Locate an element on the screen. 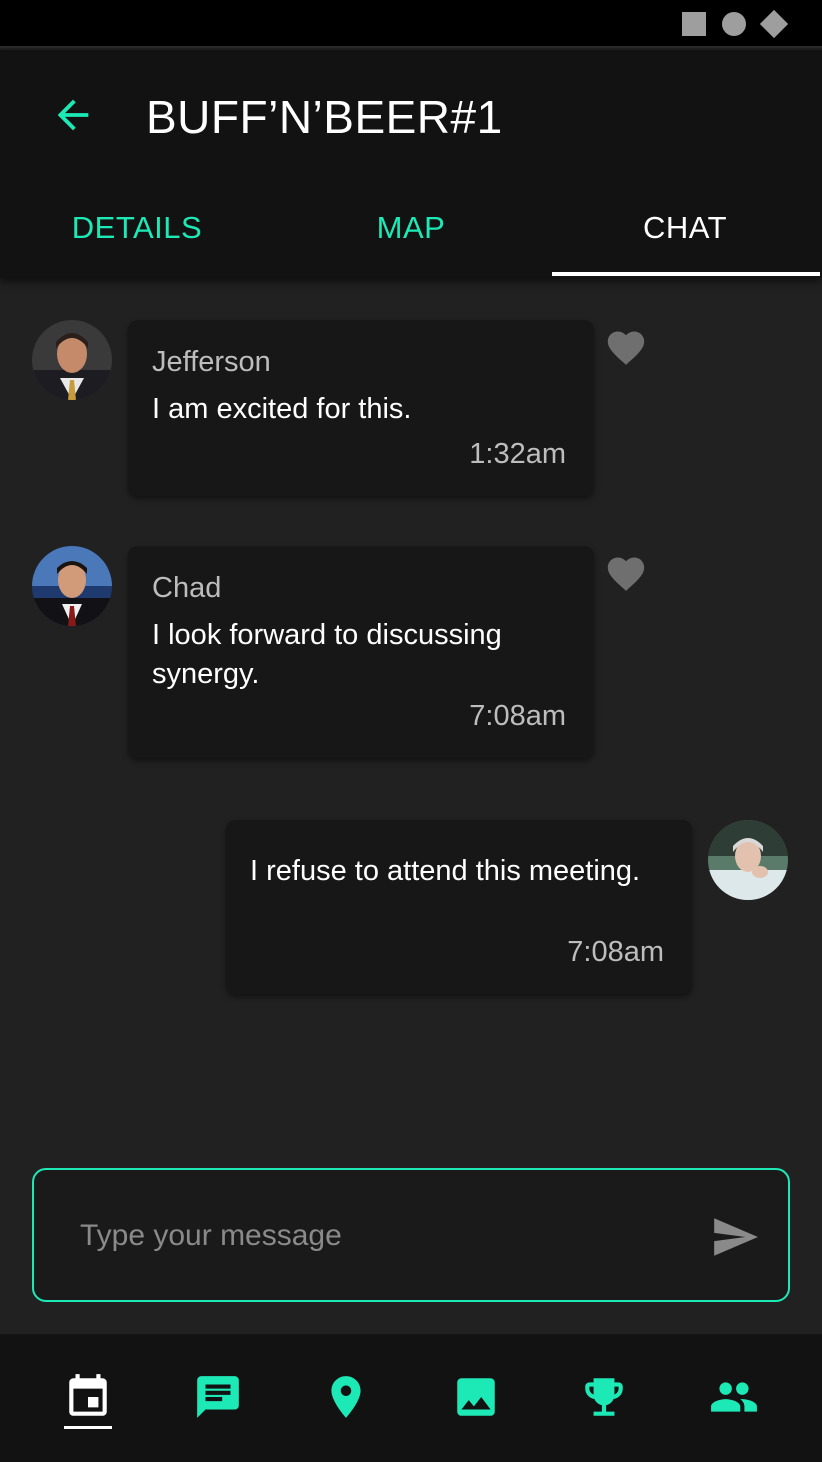 The height and width of the screenshot is (1462, 822). send-icon is located at coordinates (736, 1237).